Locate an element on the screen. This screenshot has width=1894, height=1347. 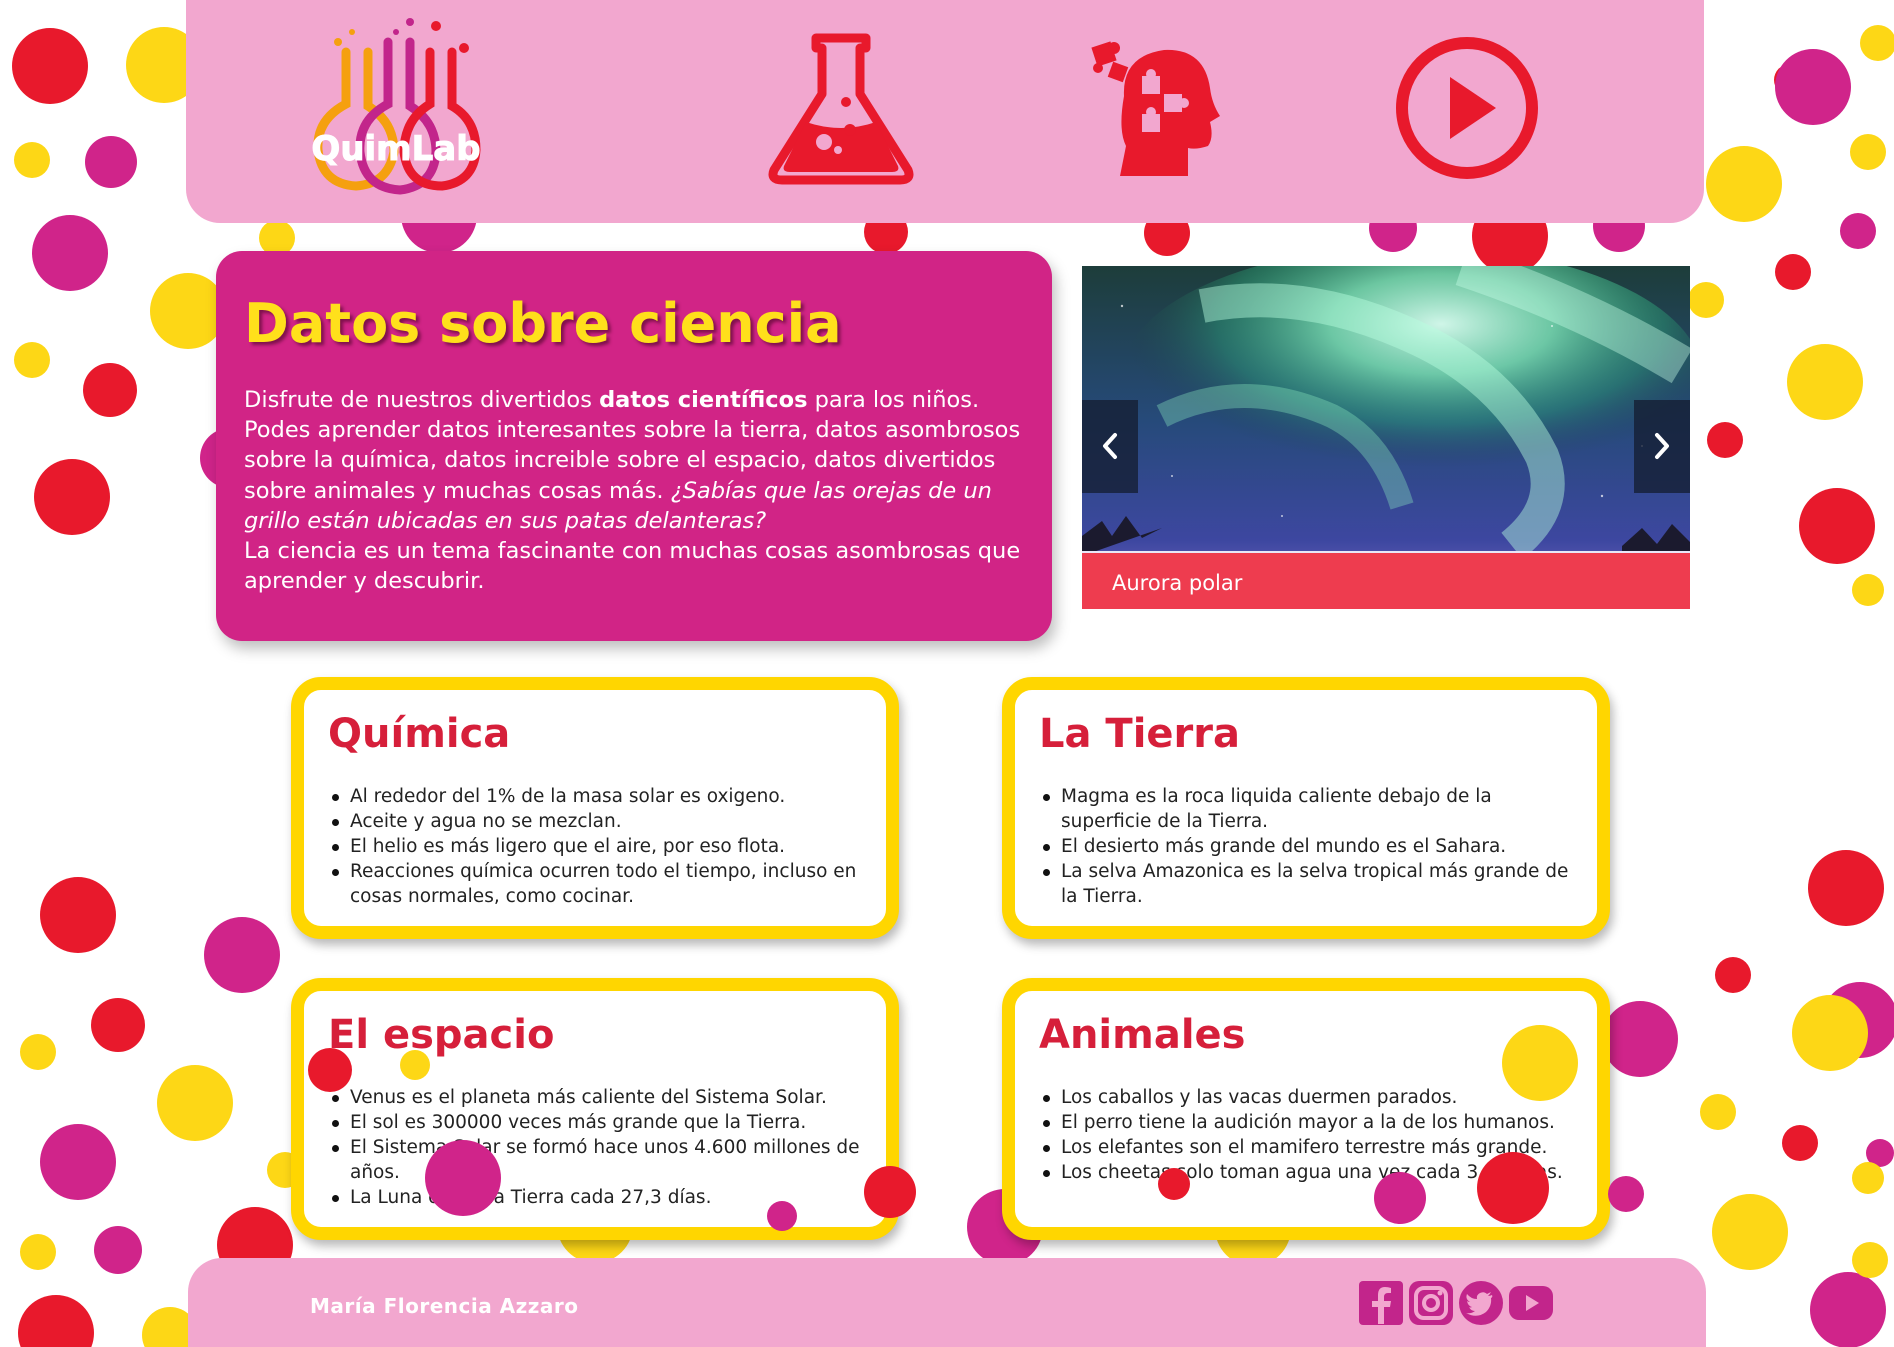
carousel-next-button is located at coordinates (1662, 446).